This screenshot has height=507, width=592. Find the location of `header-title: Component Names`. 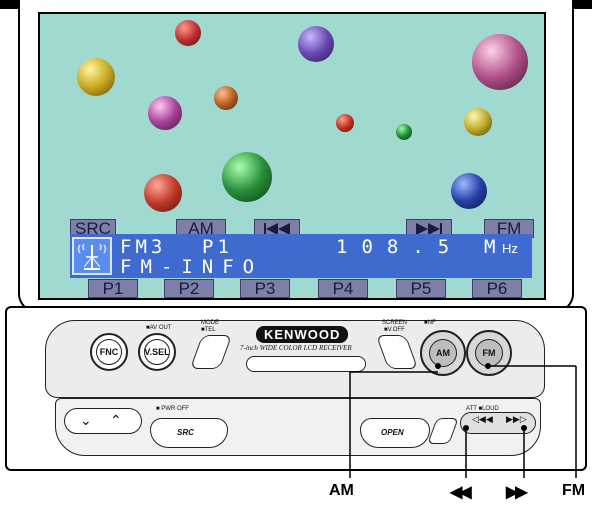

header-title: Component Names is located at coordinates (264, 4).